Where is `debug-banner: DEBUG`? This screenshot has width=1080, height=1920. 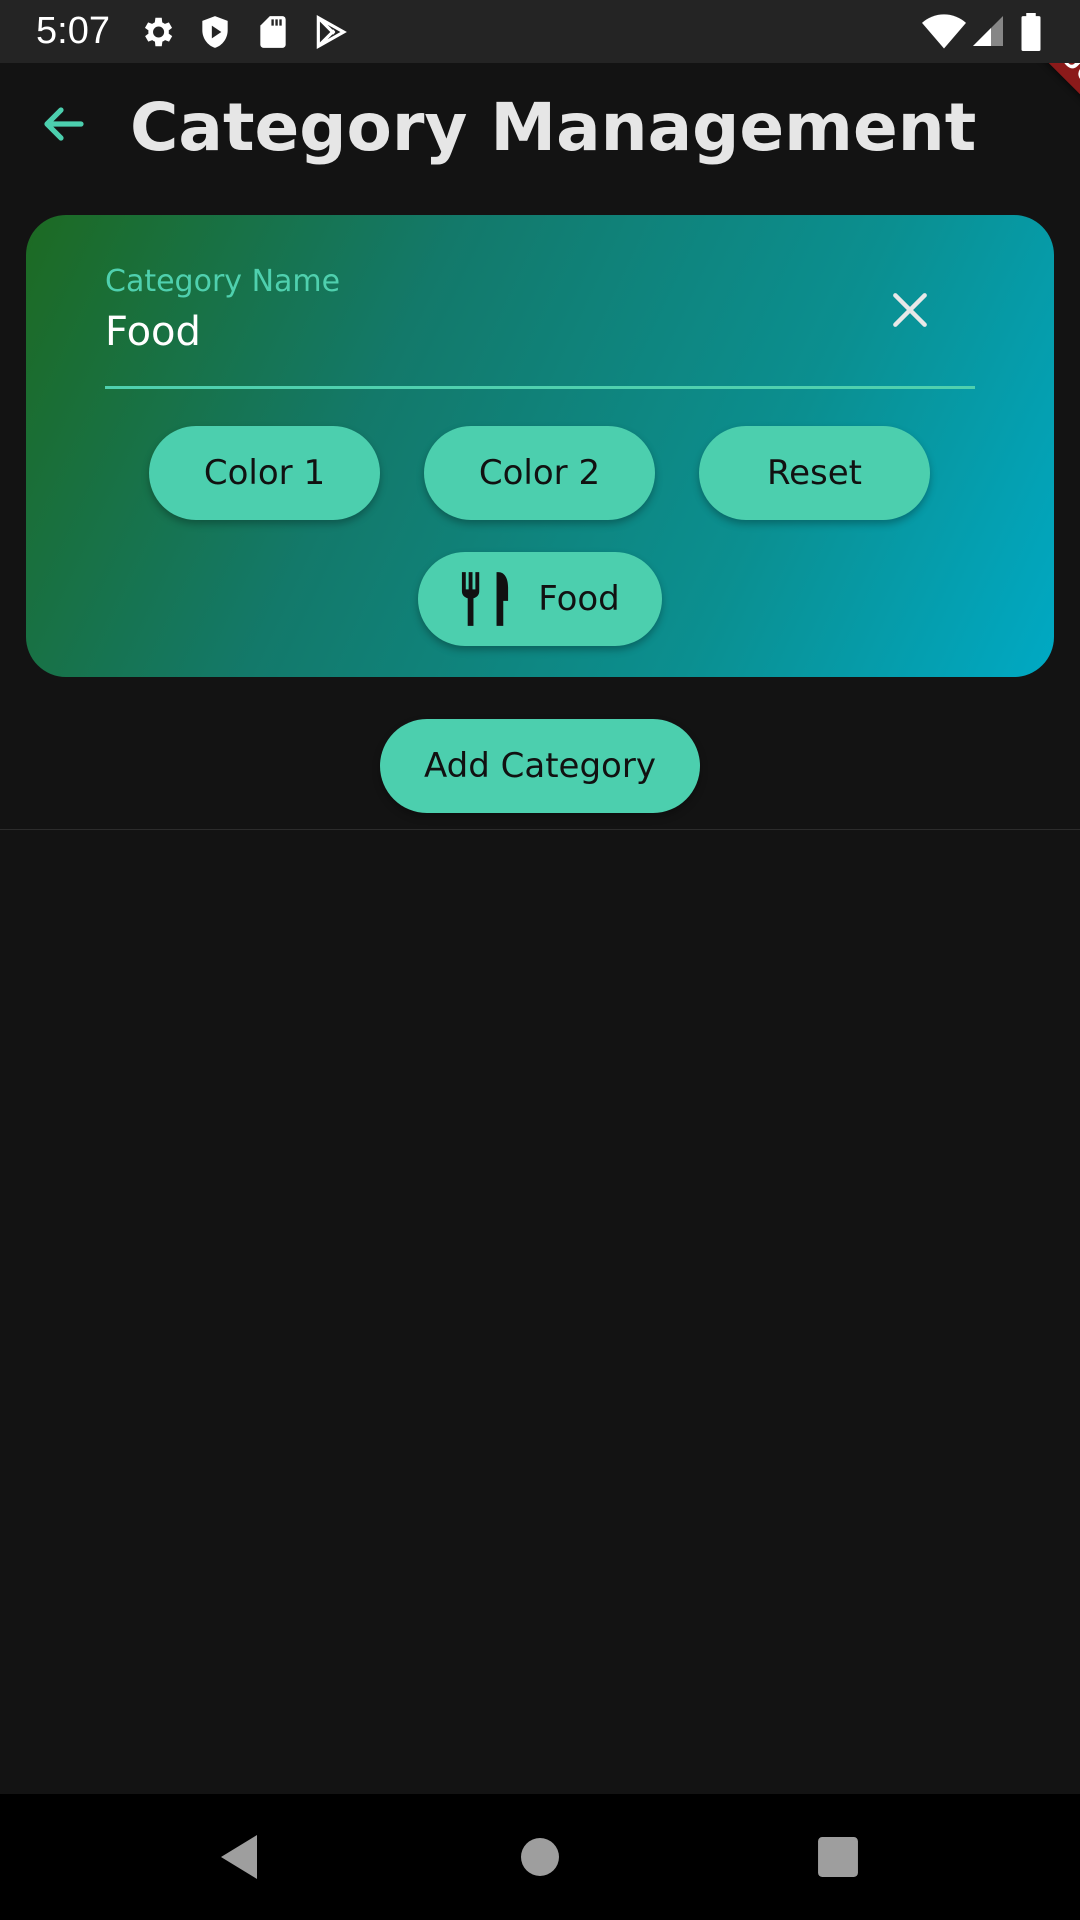 debug-banner: DEBUG is located at coordinates (1027, 97).